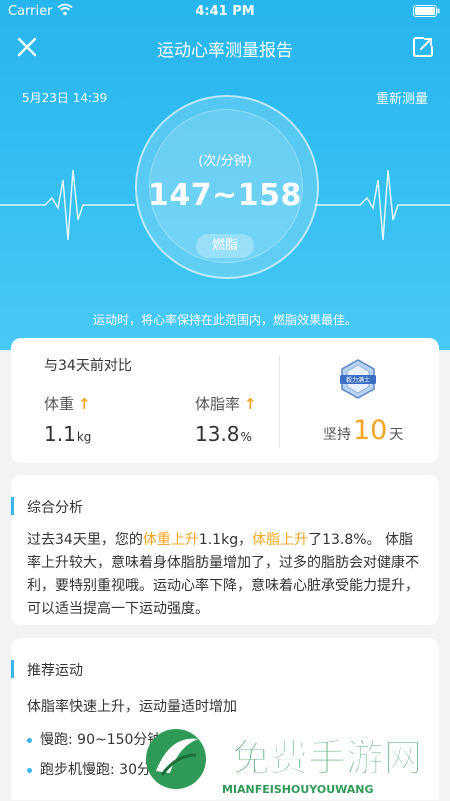 Image resolution: width=450 pixels, height=801 pixels. I want to click on heart-rate-zone-badge: 燃脂, so click(225, 246).